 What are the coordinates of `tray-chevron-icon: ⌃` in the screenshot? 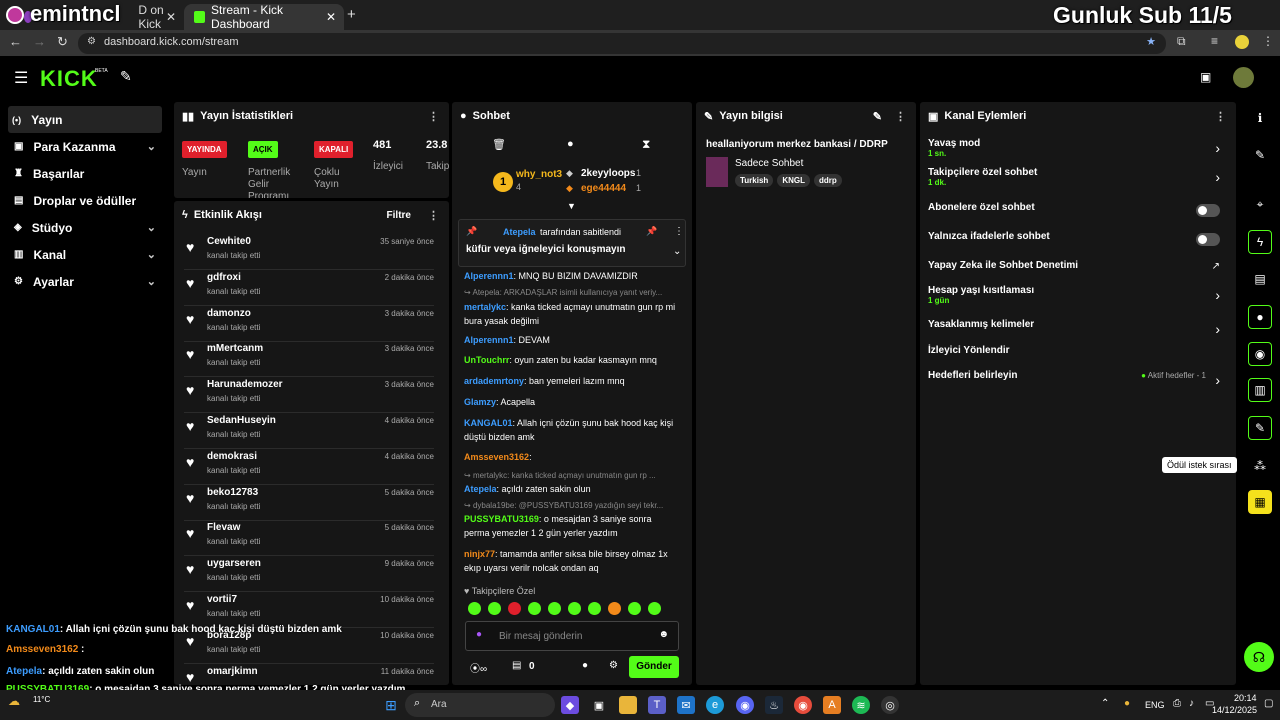 It's located at (1105, 703).